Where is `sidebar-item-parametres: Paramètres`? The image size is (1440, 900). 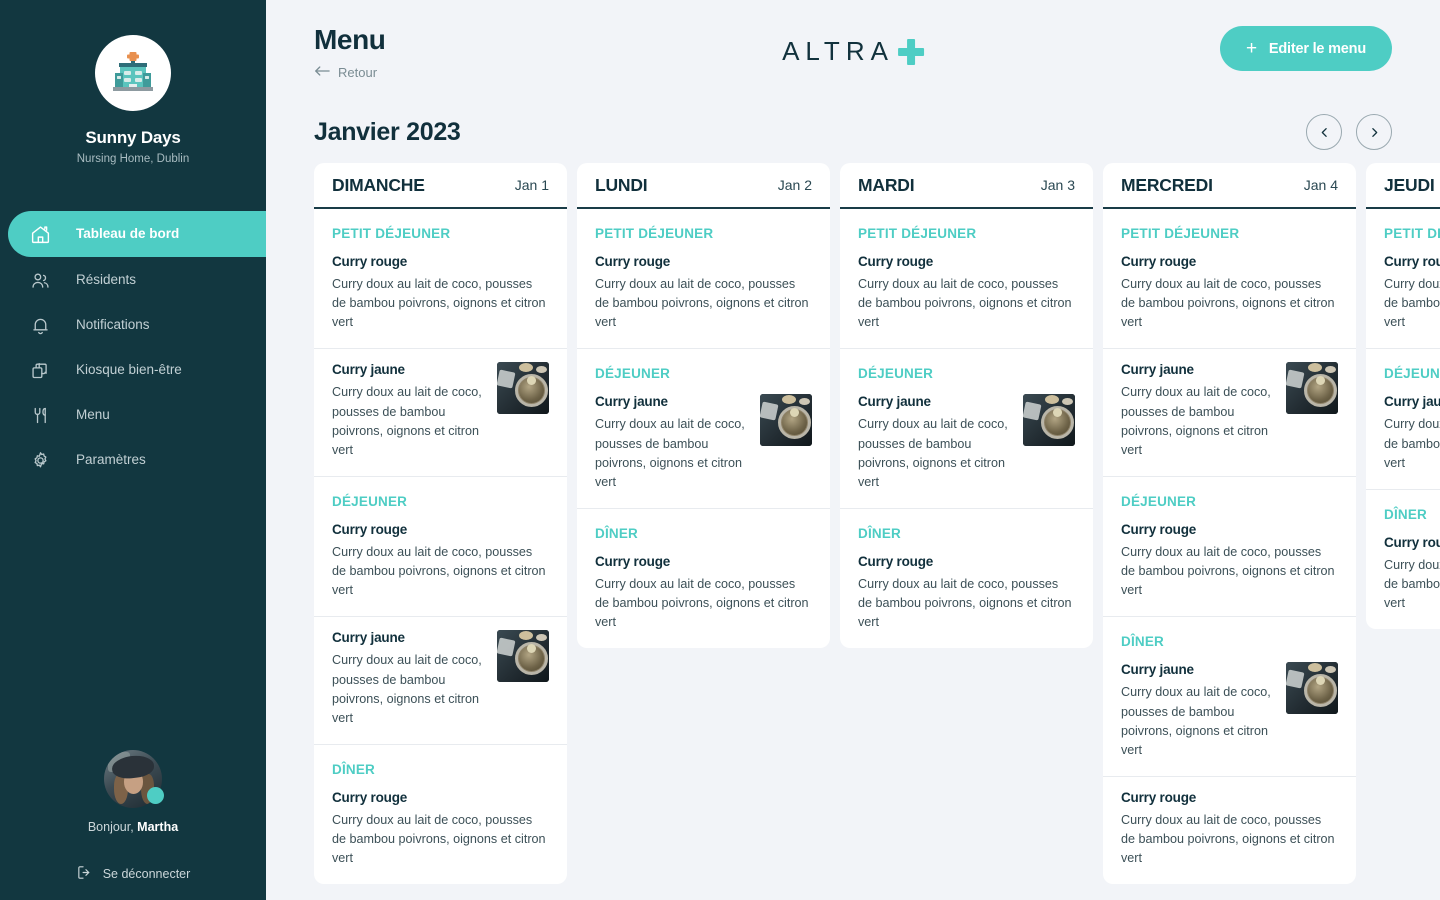 sidebar-item-parametres: Paramètres is located at coordinates (133, 460).